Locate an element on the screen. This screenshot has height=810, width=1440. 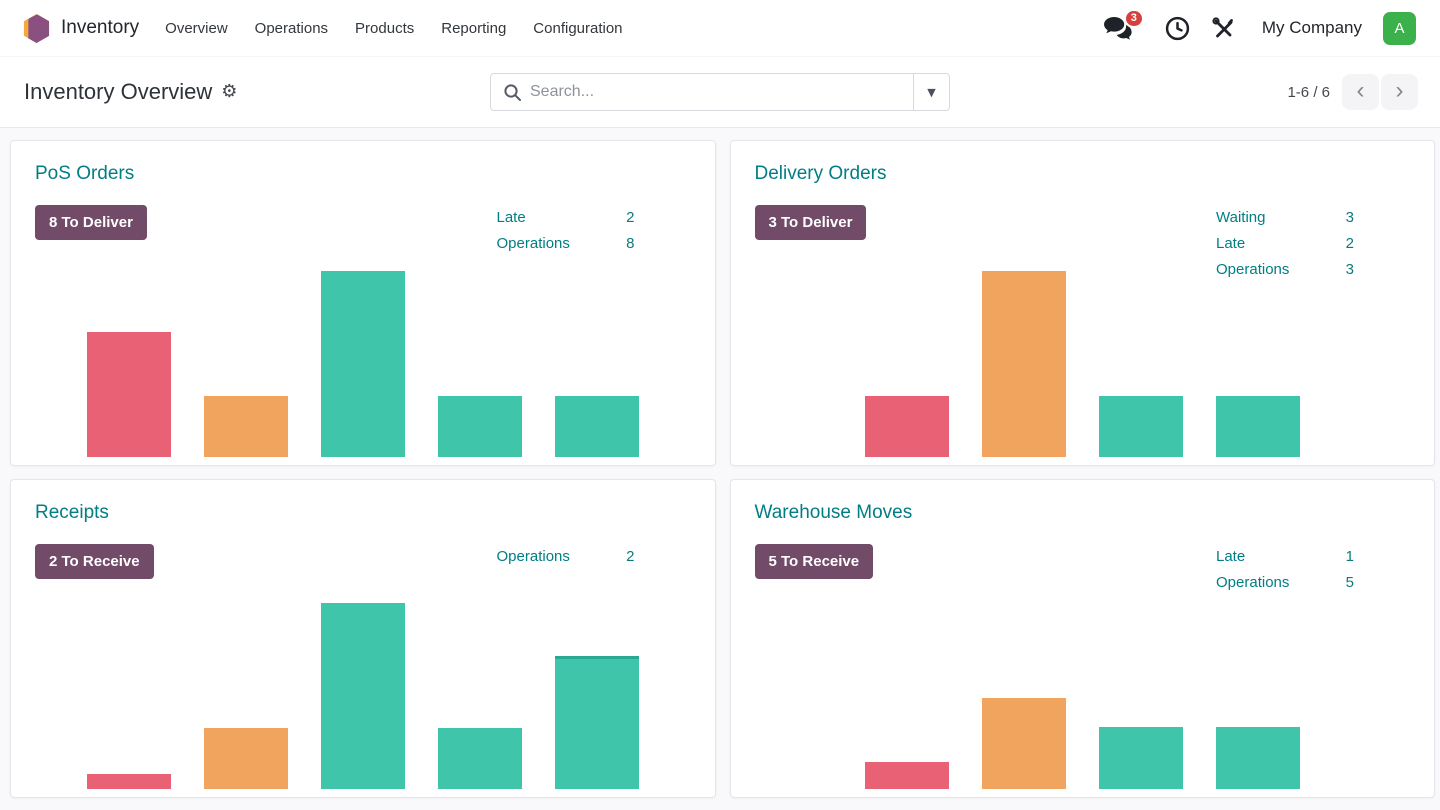
menu-configuration: Configuration is located at coordinates (577, 28).